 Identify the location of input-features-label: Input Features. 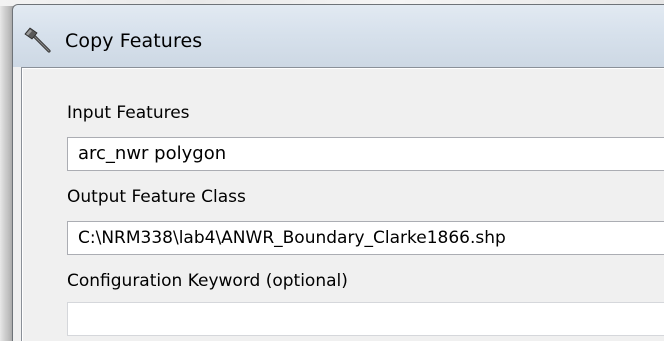
(128, 113).